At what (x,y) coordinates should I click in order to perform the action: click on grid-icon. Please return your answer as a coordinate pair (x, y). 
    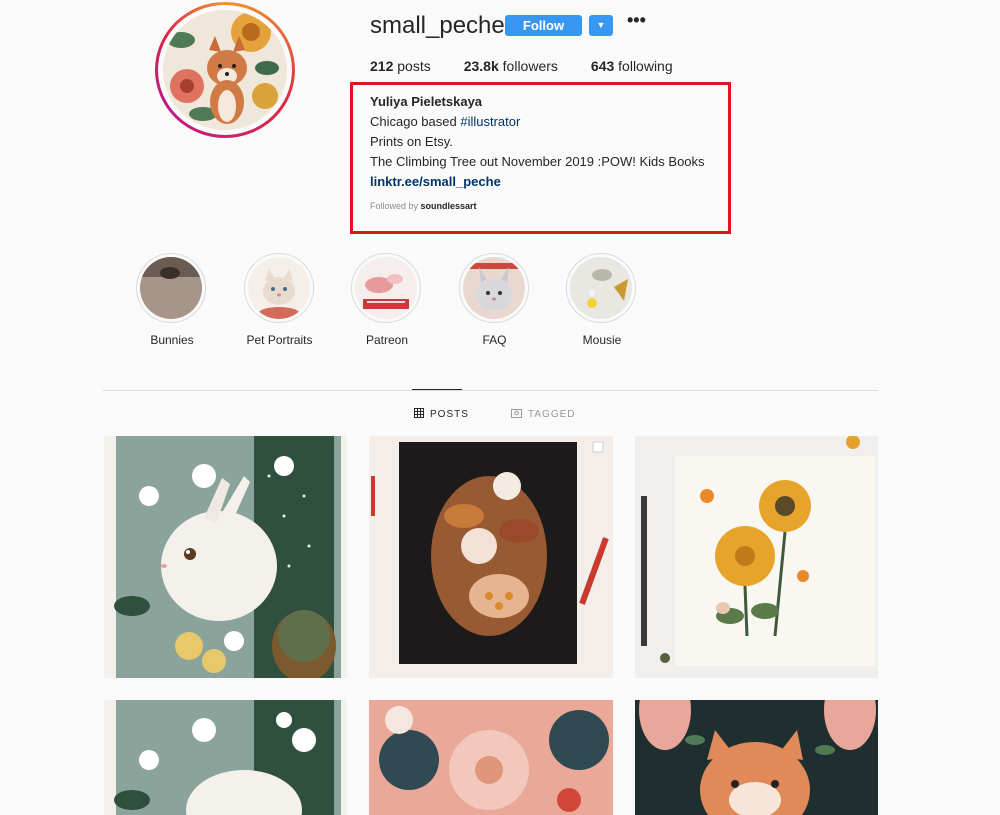
    Looking at the image, I should click on (419, 414).